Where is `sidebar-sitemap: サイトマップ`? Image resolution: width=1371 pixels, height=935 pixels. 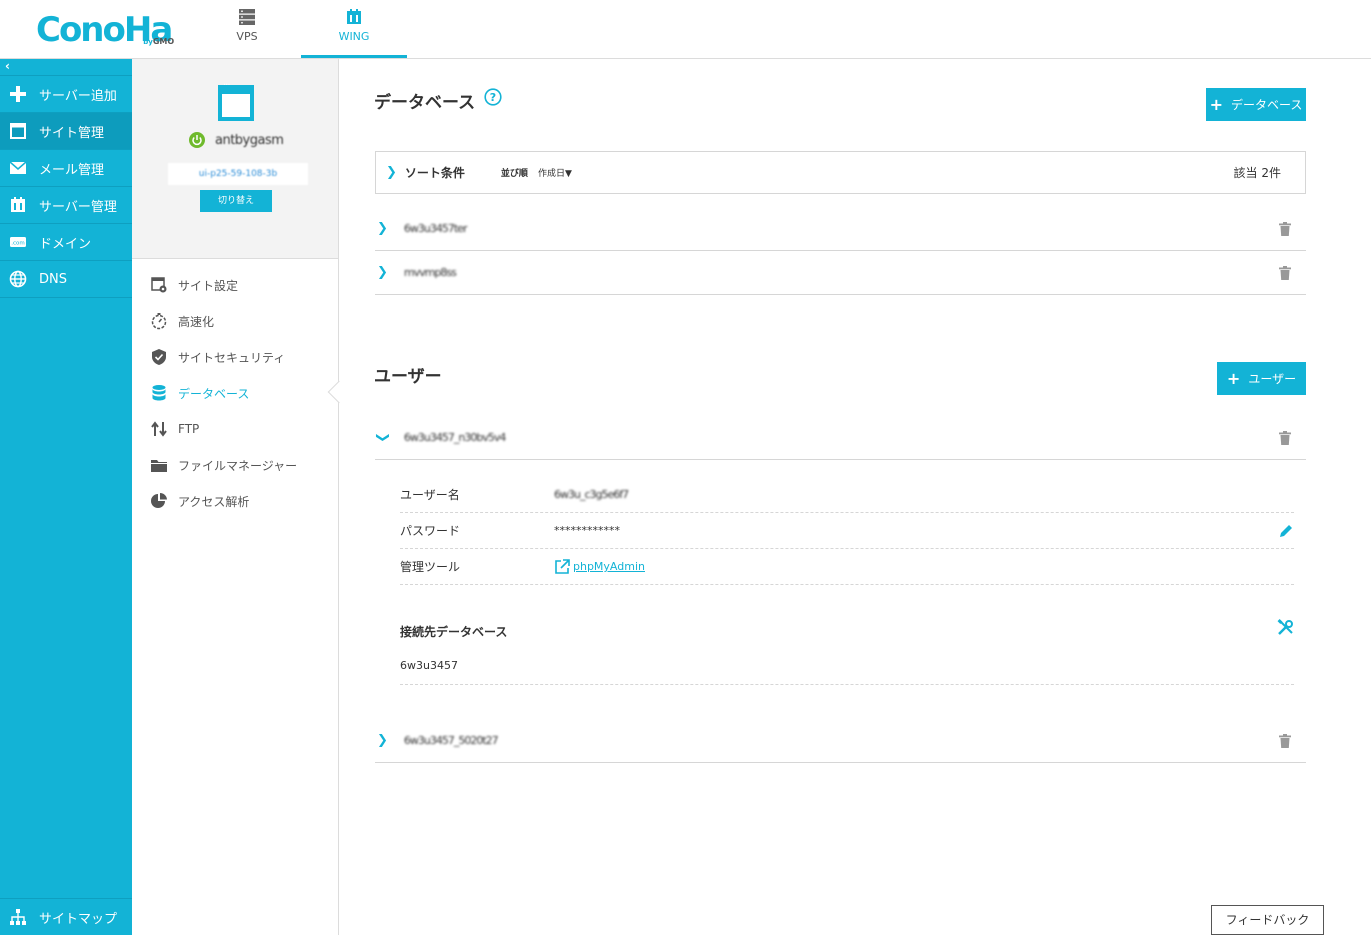 sidebar-sitemap: サイトマップ is located at coordinates (66, 916).